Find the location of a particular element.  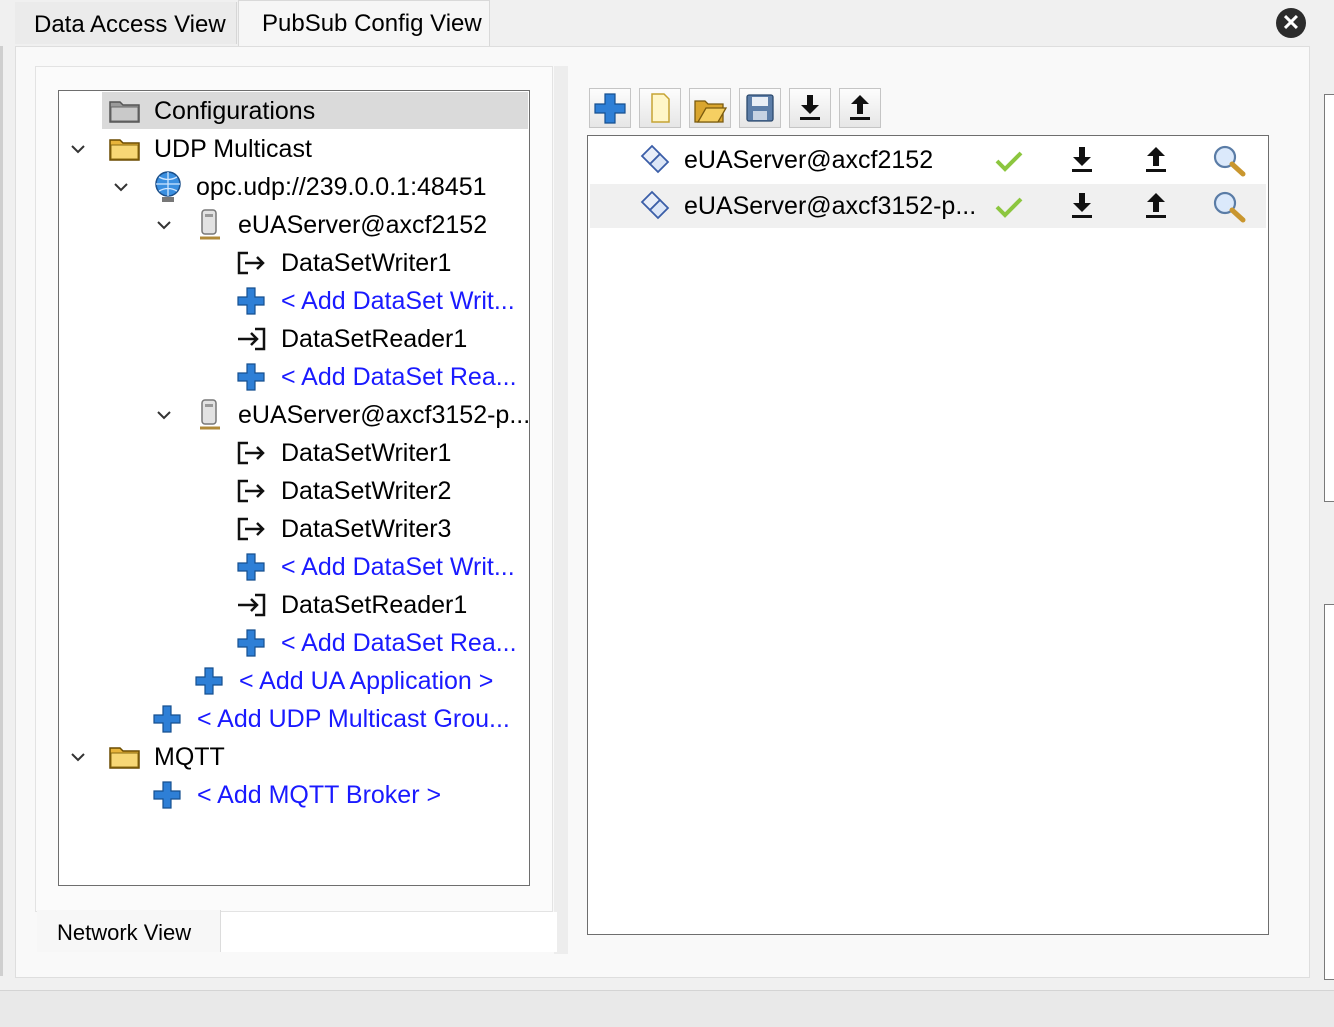

status-bar is located at coordinates (667, 1008).